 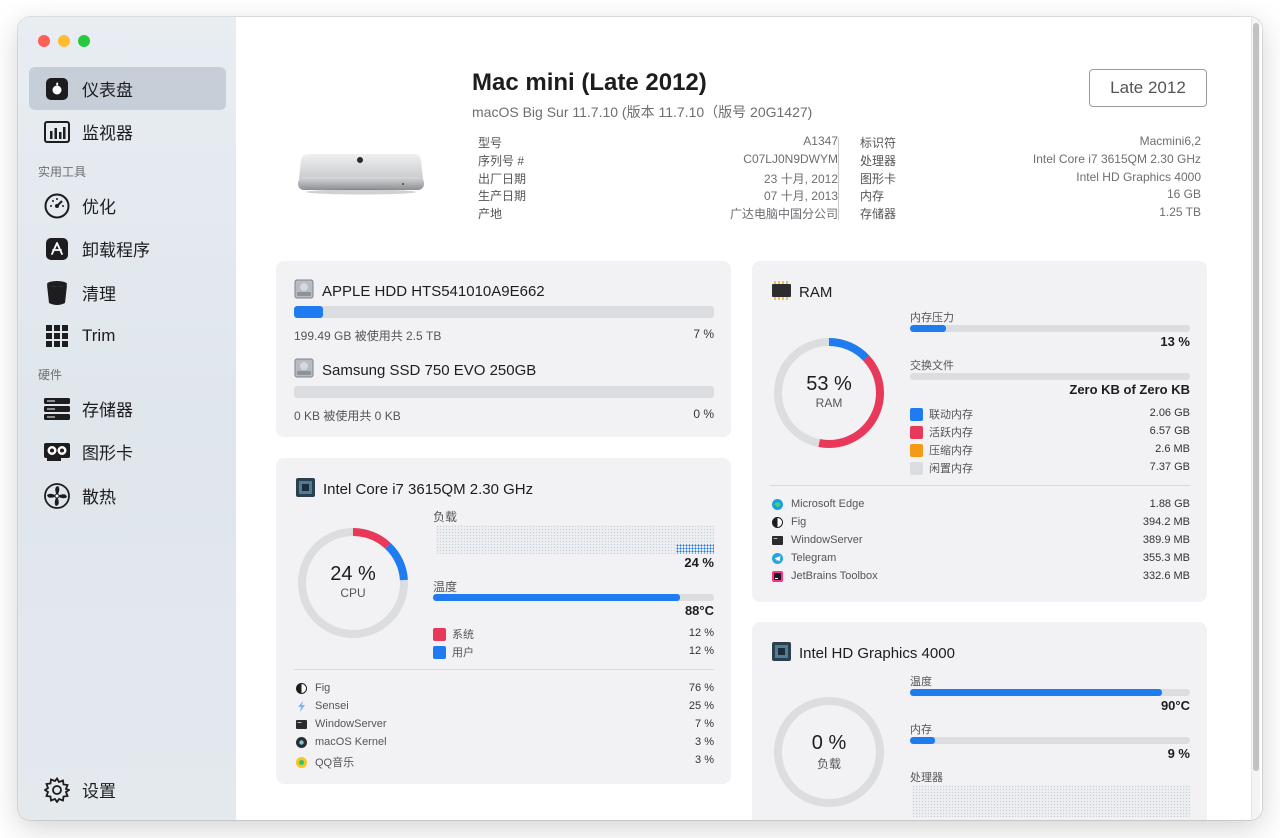 I want to click on section-label-tools: 实用工具, so click(x=62, y=172).